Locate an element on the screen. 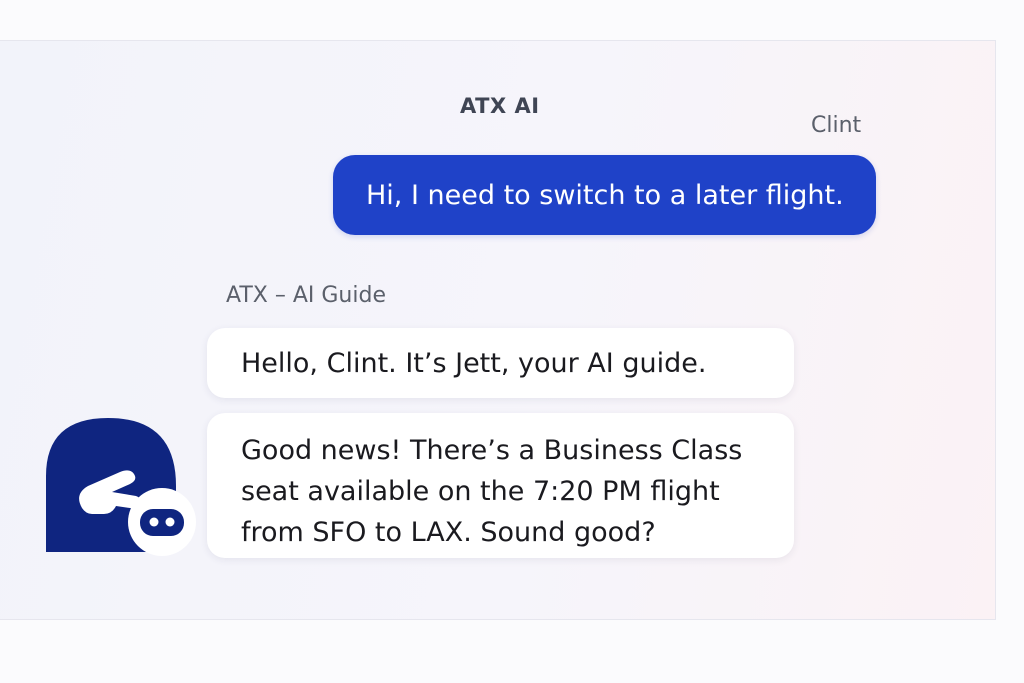  user-message-text: Hi, I need to switch to a later flight. is located at coordinates (605, 195).